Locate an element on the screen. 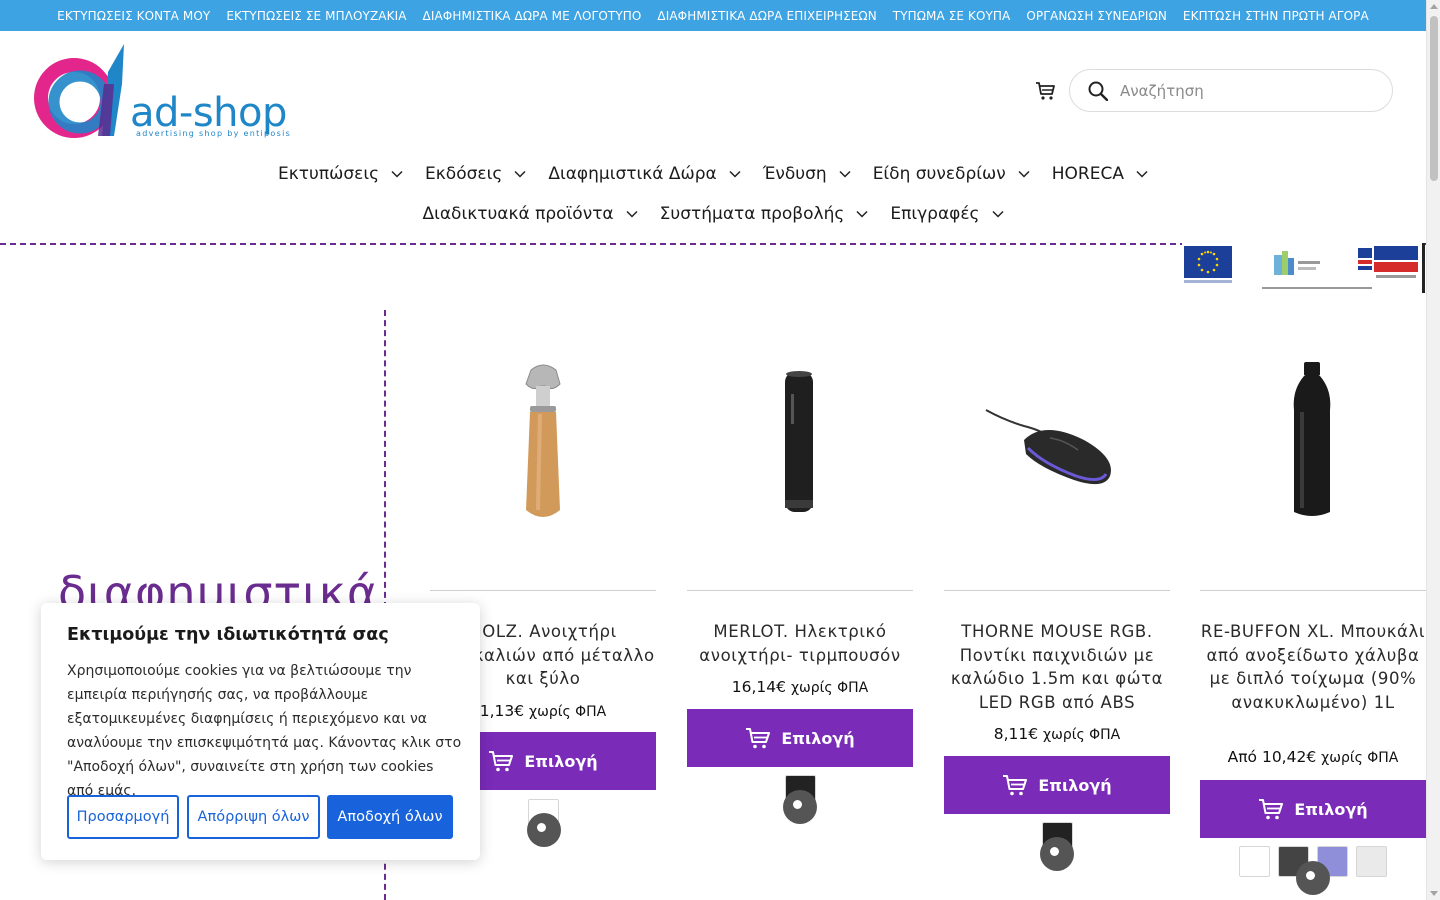 The height and width of the screenshot is (900, 1440). top-link-conferences: ΟΡΓΑΝΩΣΗ ΣΥΝΕΔΡΙΩΝ is located at coordinates (1096, 16).